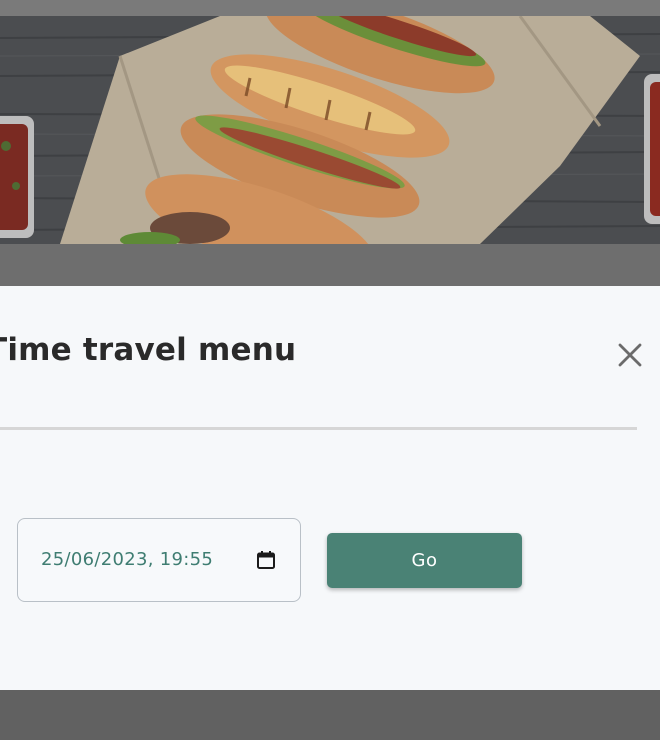  What do you see at coordinates (330, 715) in the screenshot?
I see `background-band-bottom` at bounding box center [330, 715].